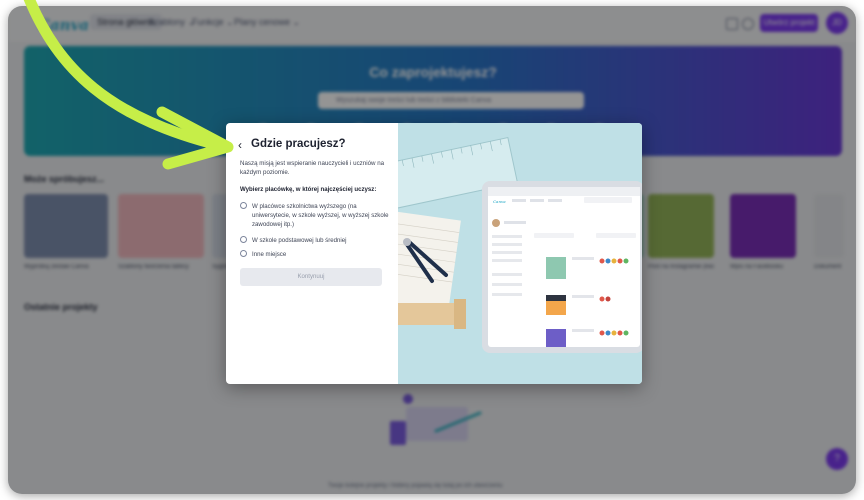 The width and height of the screenshot is (864, 500). I want to click on option-primary-secondary: W szkole podstawowej lub średniej, so click(315, 240).